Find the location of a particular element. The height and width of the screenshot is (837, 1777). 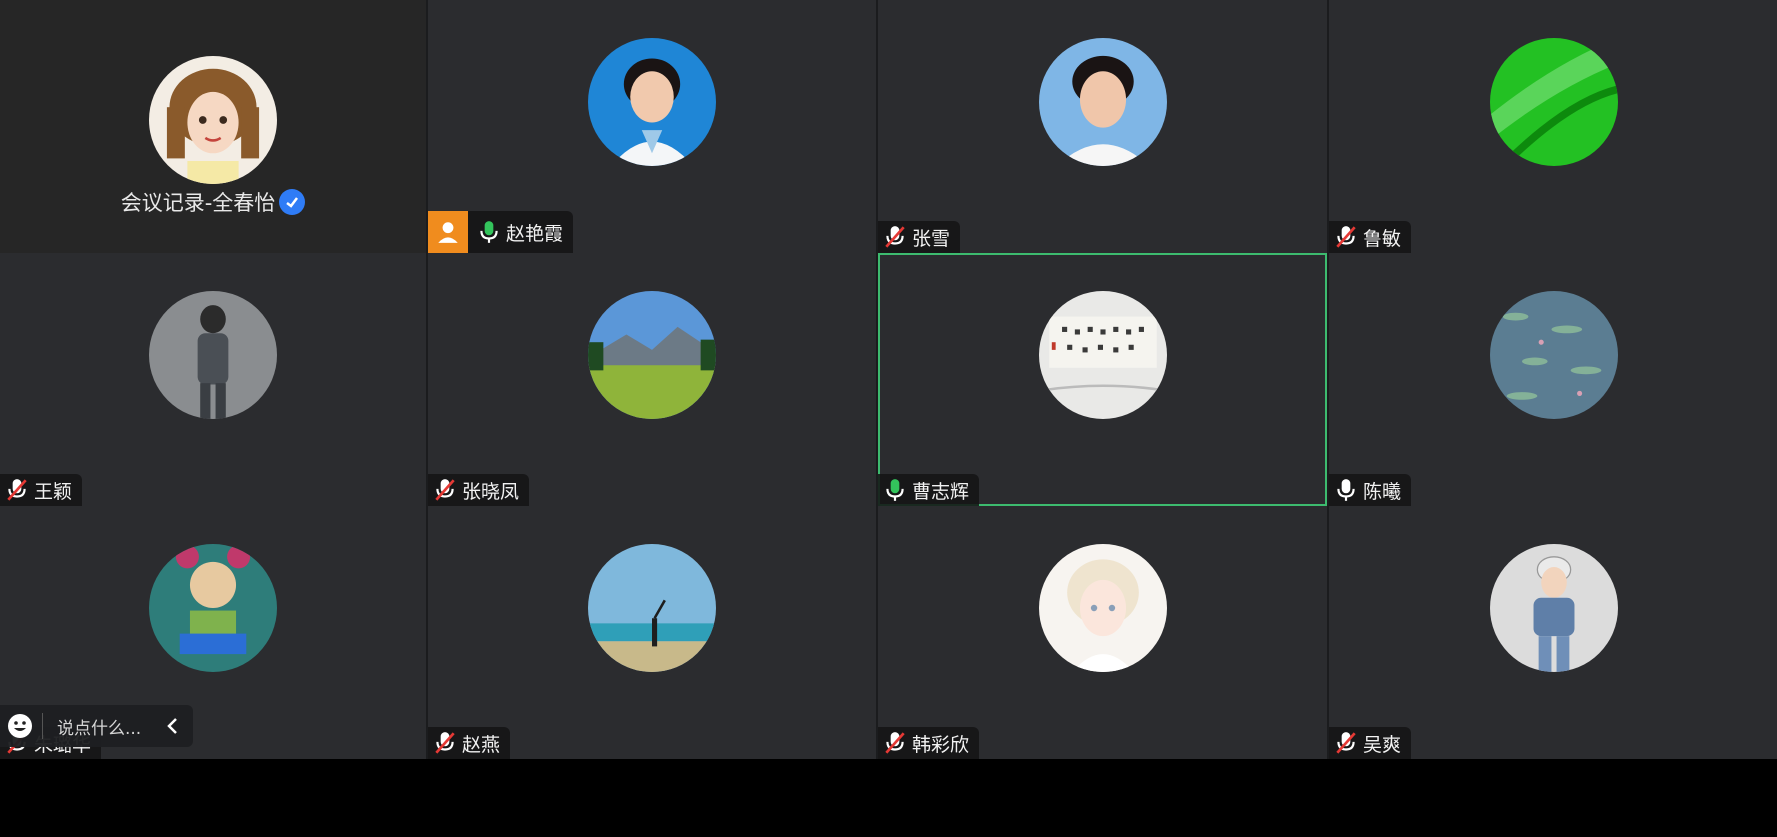

emoji-icon is located at coordinates (20, 726).